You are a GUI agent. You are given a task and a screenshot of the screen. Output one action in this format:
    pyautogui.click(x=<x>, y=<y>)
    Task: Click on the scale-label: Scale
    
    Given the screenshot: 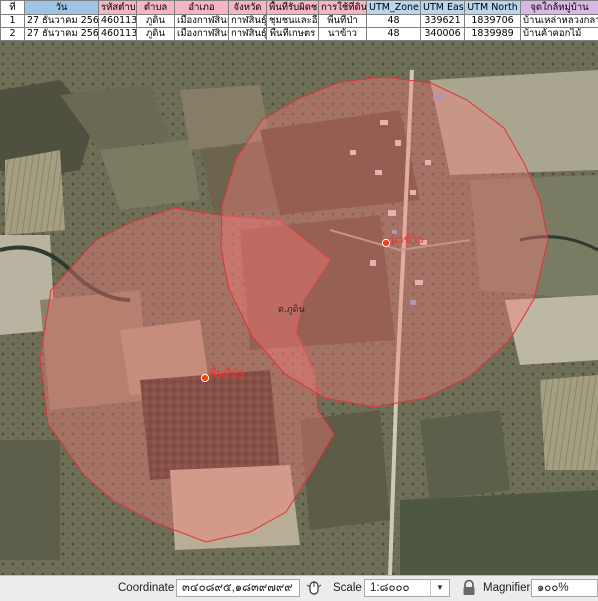 What is the action you would take?
    pyautogui.click(x=347, y=588)
    